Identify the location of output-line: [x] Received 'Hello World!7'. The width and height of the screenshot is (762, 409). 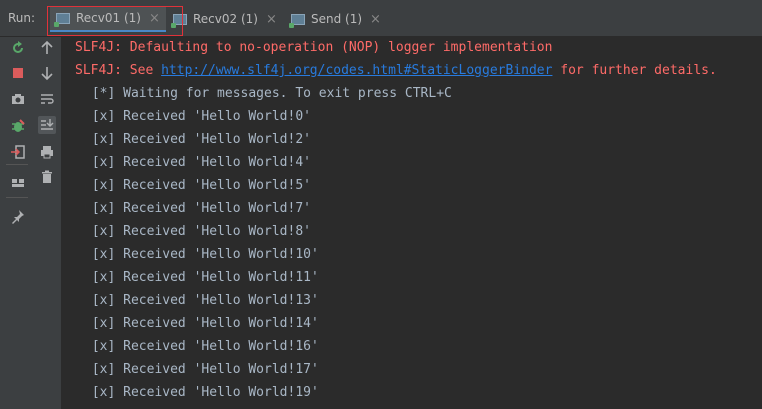
(197, 208).